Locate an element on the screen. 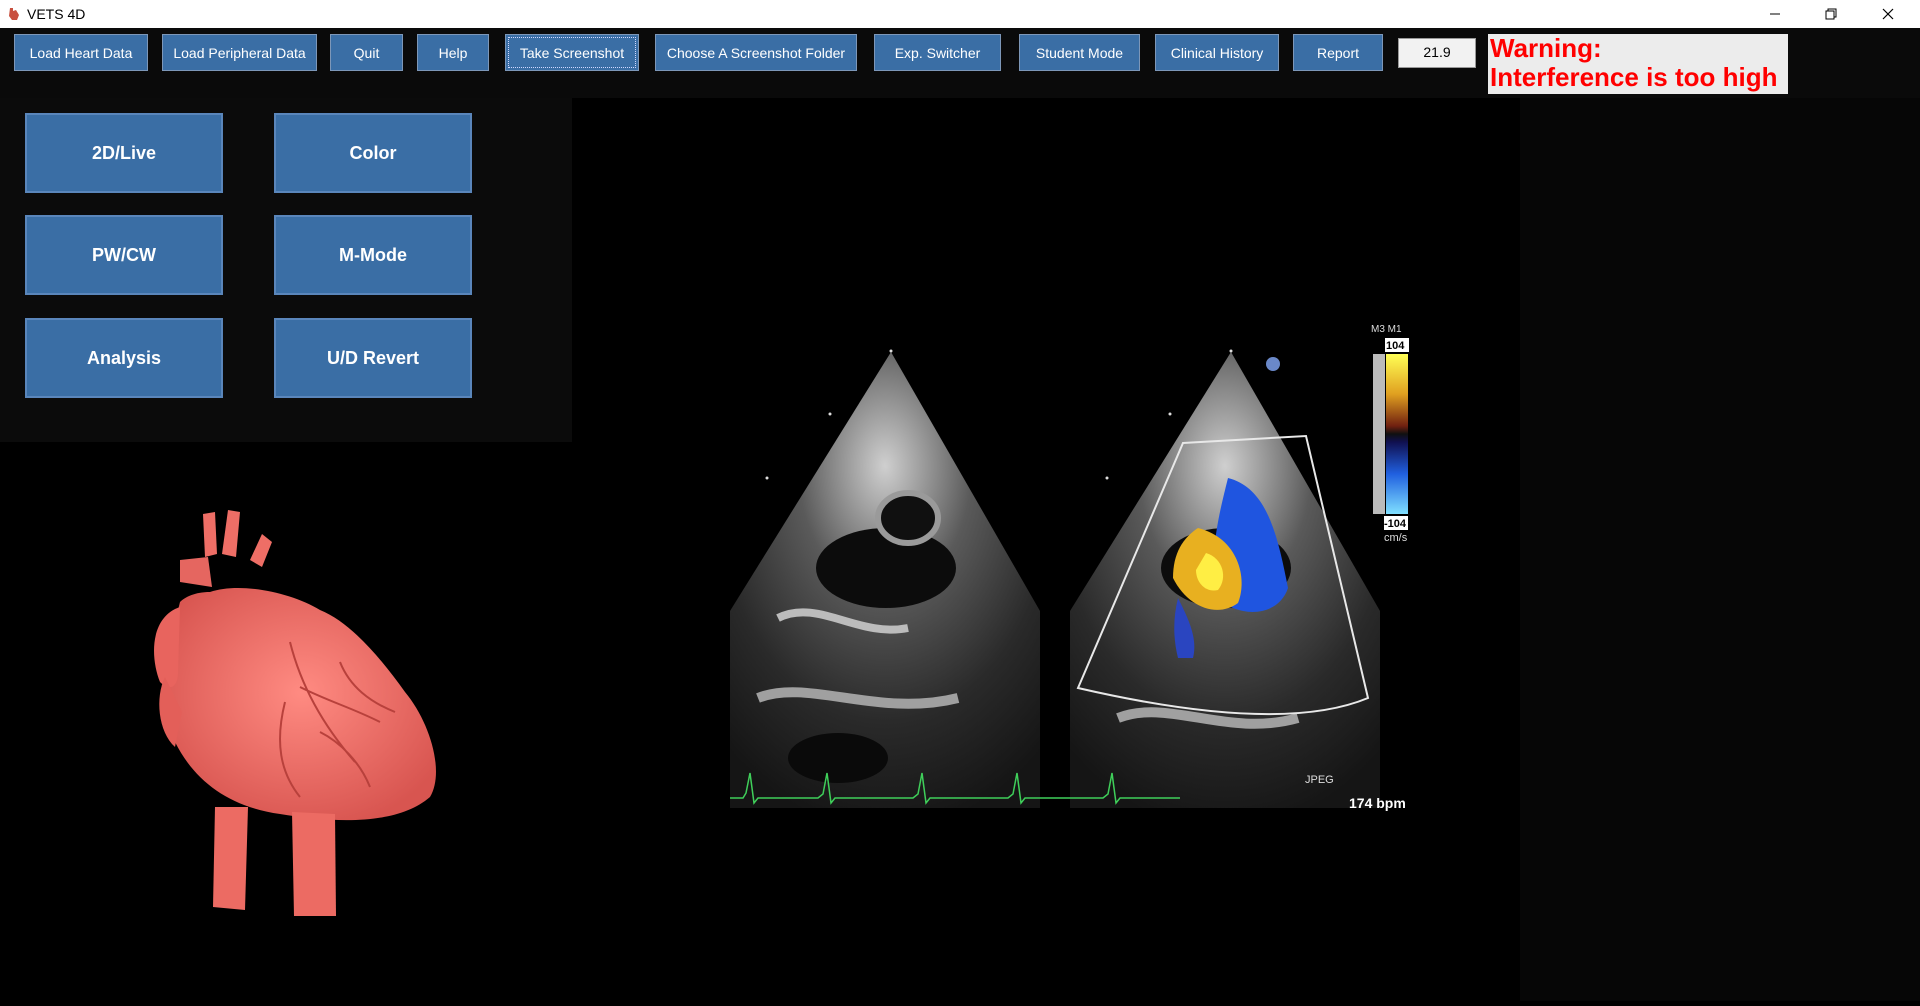 The image size is (1920, 1006). title-bar: VETS 4D is located at coordinates (960, 14).